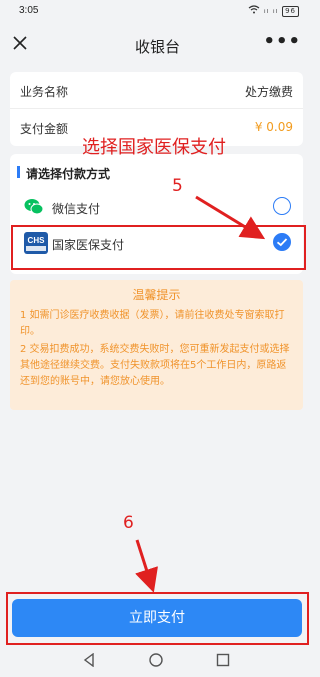 The height and width of the screenshot is (677, 320). What do you see at coordinates (157, 618) in the screenshot?
I see `pay-now-button: 立即支付` at bounding box center [157, 618].